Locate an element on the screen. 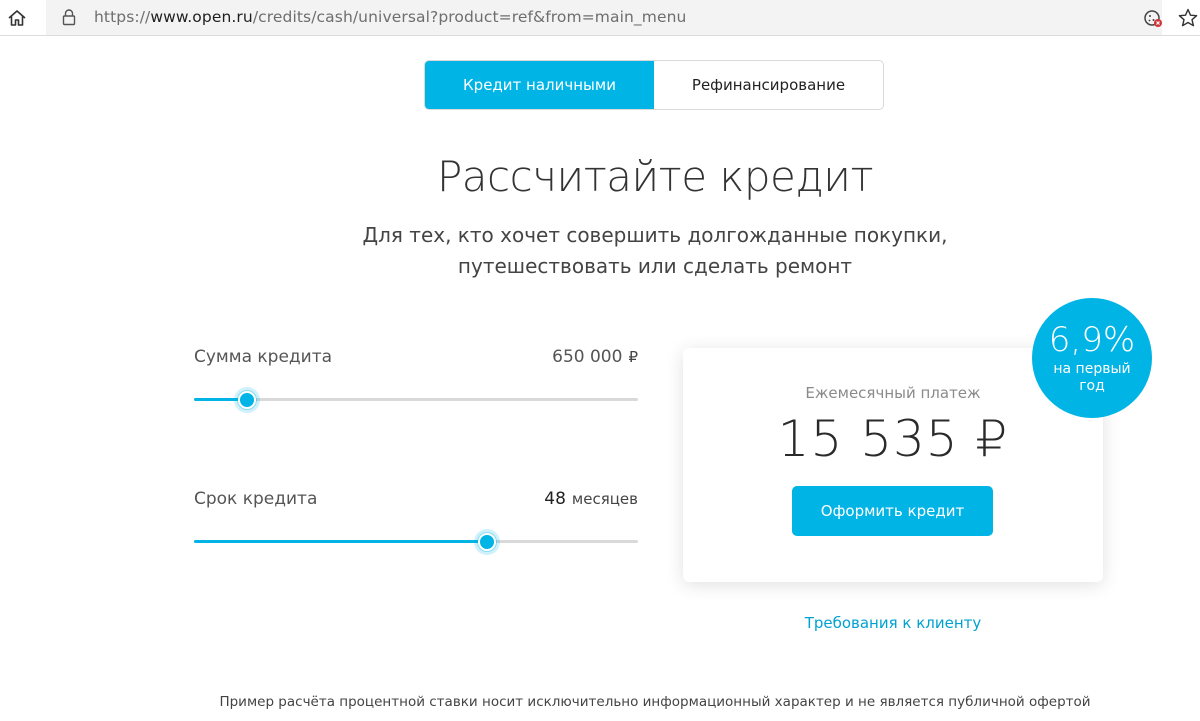  apply-credit-button: Оформить кредит is located at coordinates (892, 511).